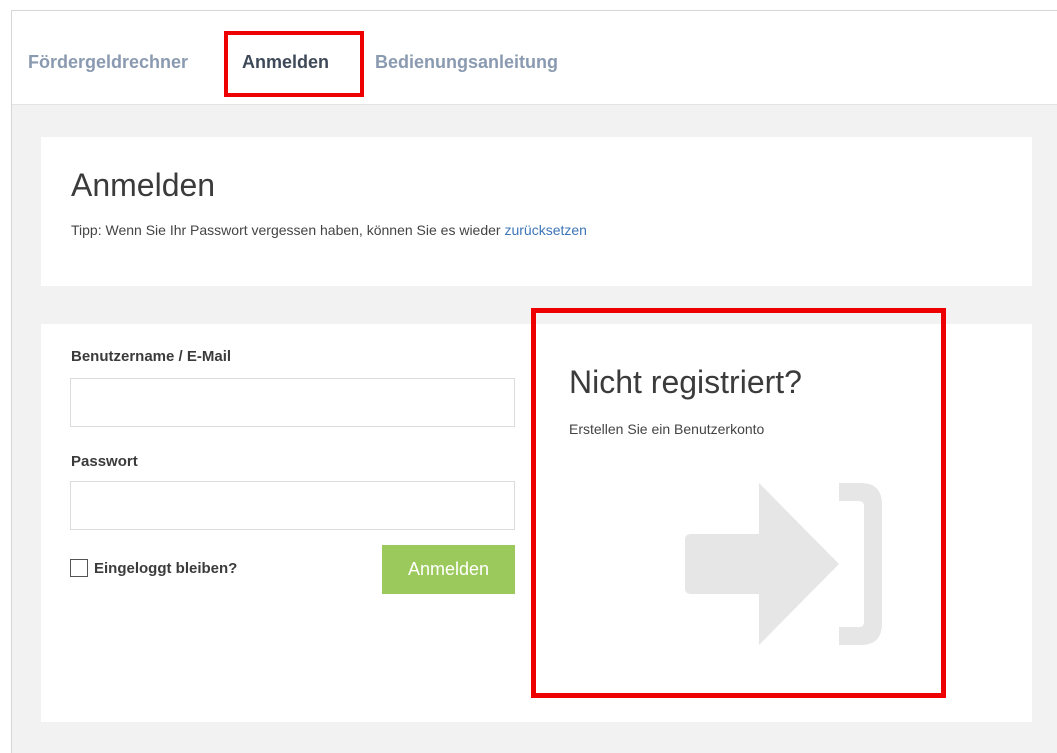  Describe the element at coordinates (667, 429) in the screenshot. I see `register-subtitle: Erstellen Sie ein Benutzerkonto` at that location.